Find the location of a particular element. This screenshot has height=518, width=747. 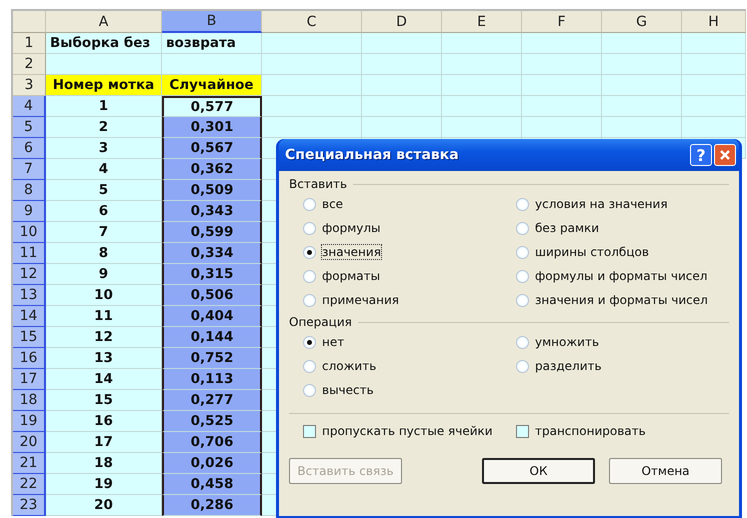

dialog-button: Отмена is located at coordinates (665, 471).